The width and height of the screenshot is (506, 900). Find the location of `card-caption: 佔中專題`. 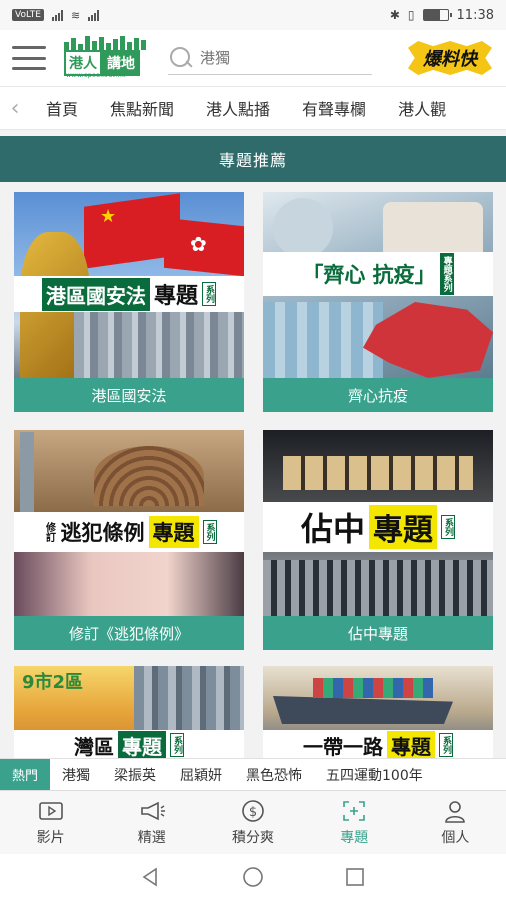

card-caption: 佔中專題 is located at coordinates (378, 633).